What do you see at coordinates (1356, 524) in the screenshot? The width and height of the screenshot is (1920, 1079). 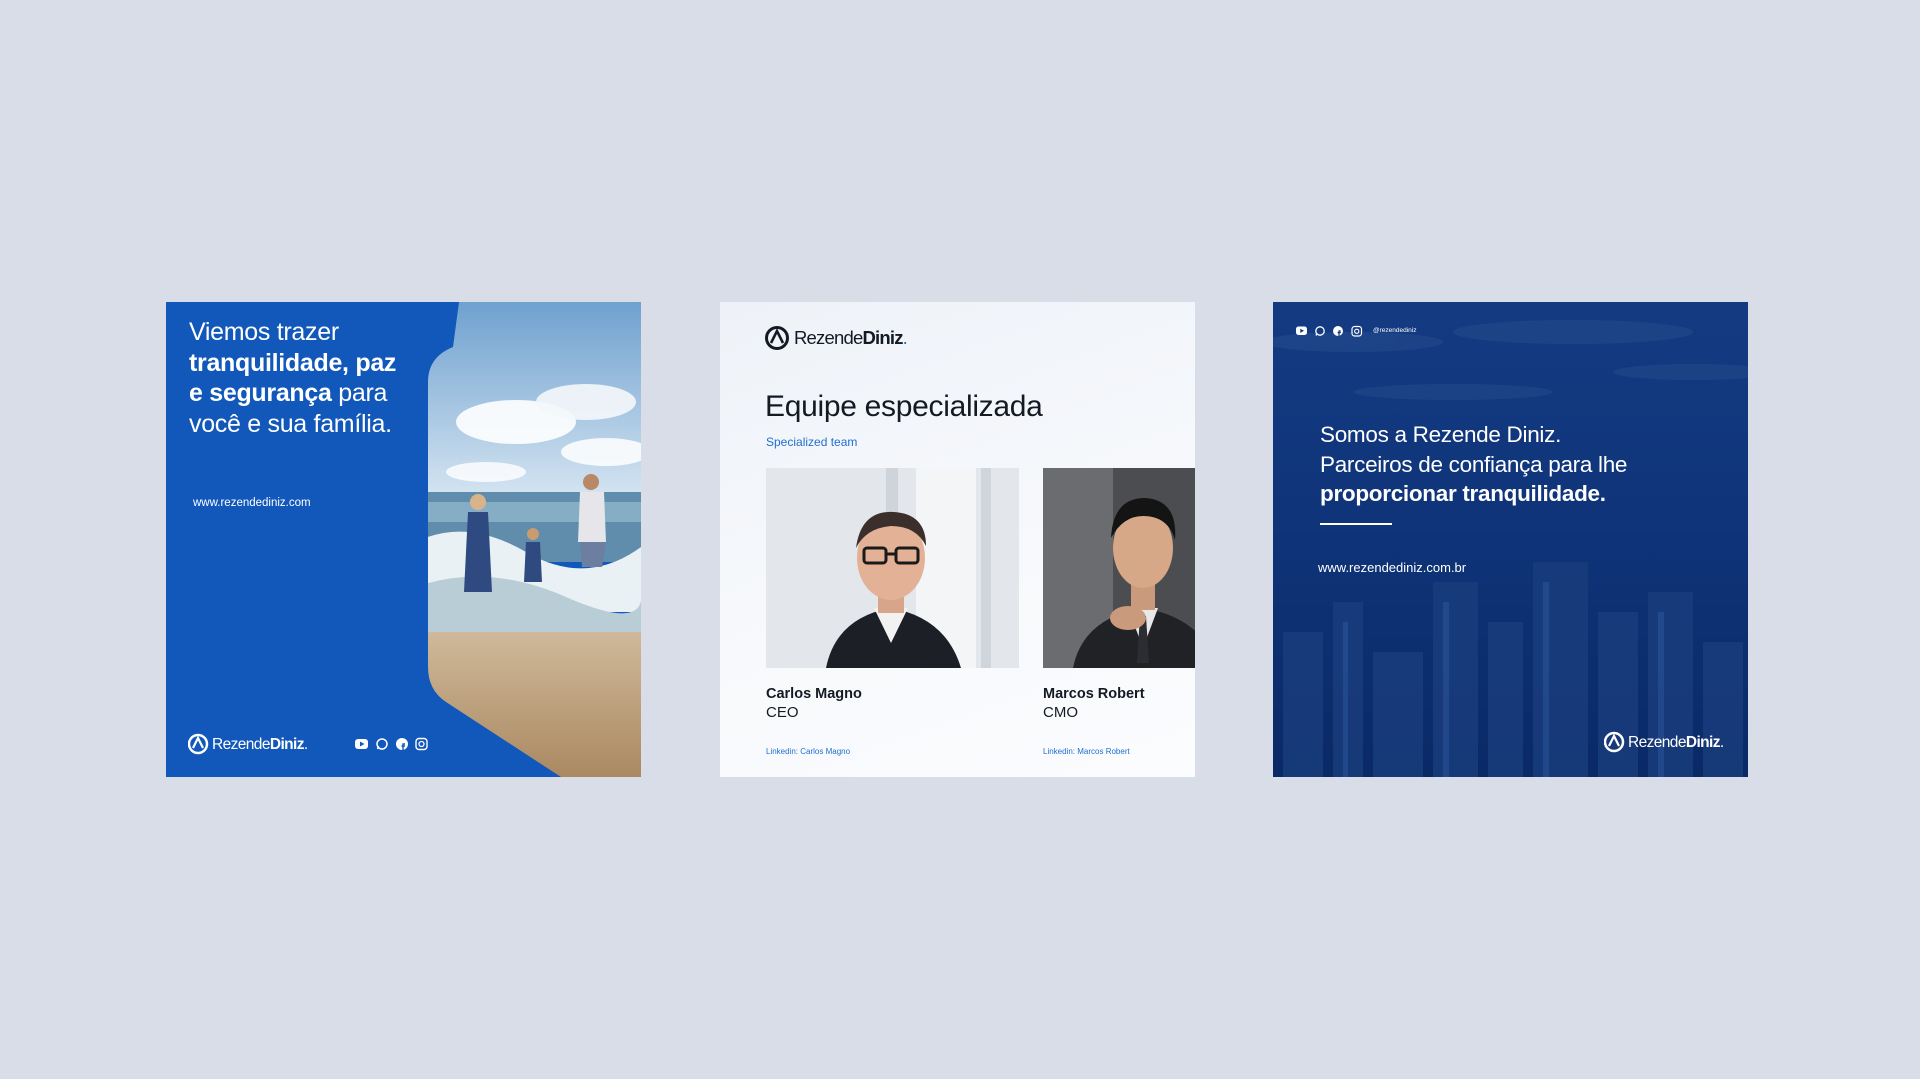 I see `divider` at bounding box center [1356, 524].